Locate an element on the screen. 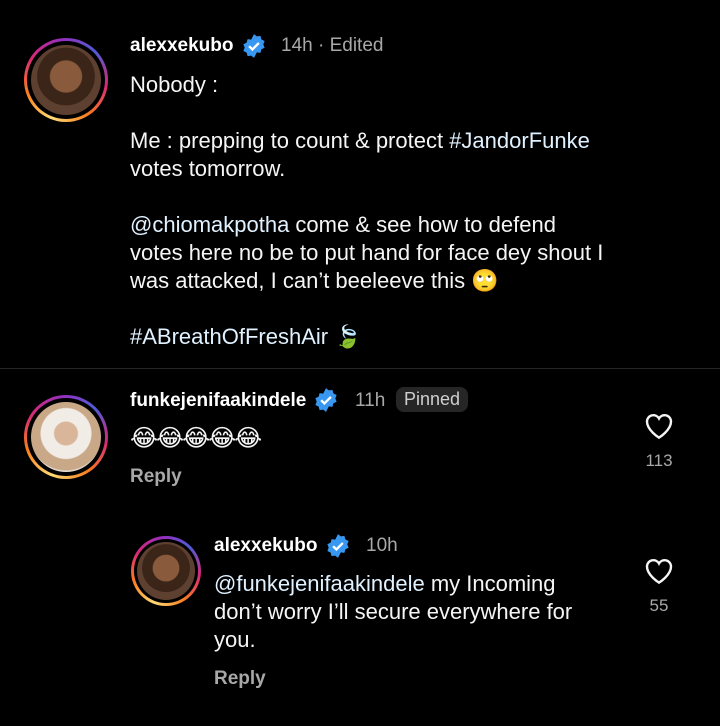 Image resolution: width=720 pixels, height=726 pixels. comment-time: 11h is located at coordinates (370, 400).